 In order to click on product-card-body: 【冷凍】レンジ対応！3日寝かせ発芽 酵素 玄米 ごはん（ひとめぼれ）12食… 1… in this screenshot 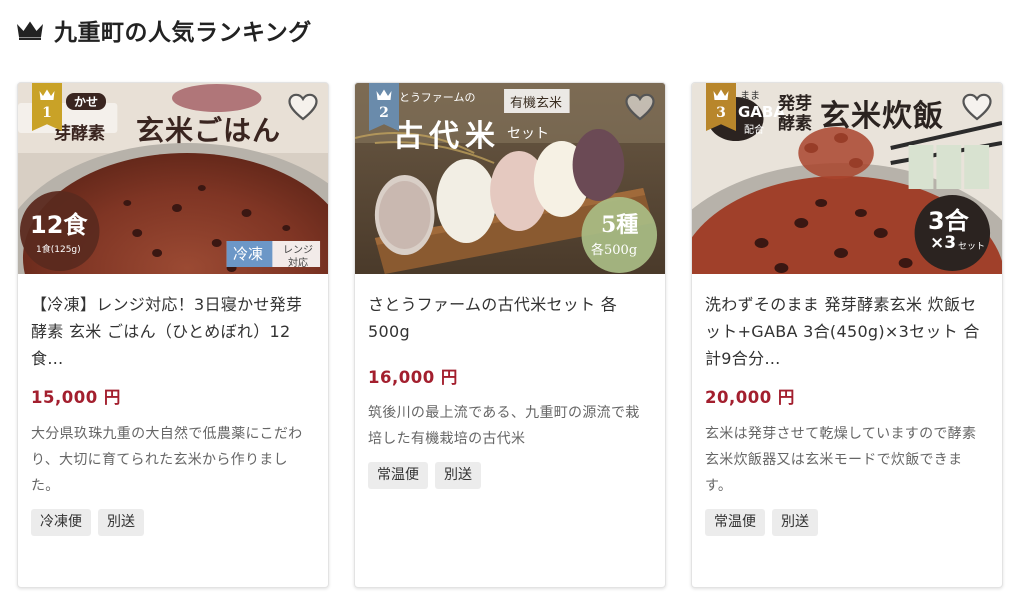, I will do `click(173, 405)`.